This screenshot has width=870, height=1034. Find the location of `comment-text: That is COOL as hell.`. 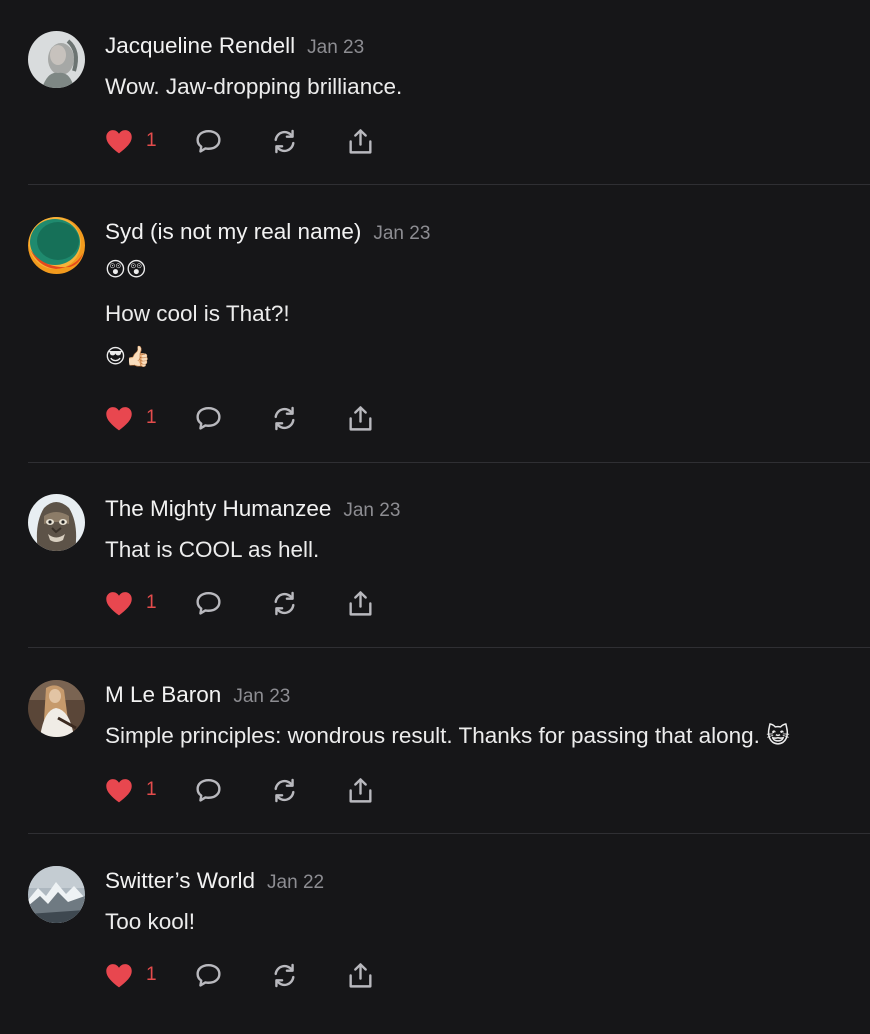

comment-text: That is COOL as hell. is located at coordinates (212, 549).